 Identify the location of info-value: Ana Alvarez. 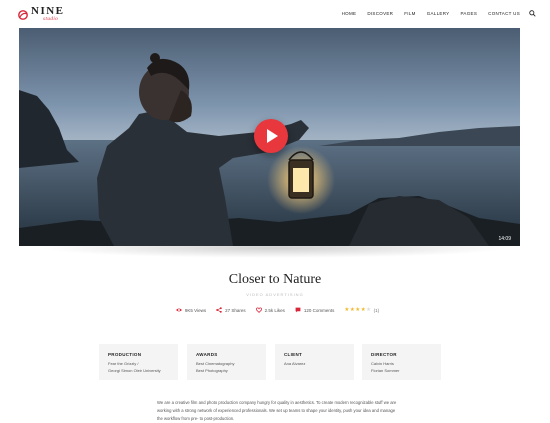
(294, 364).